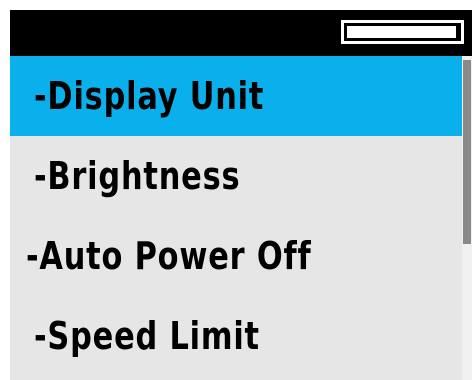 This screenshot has height=380, width=472. Describe the element at coordinates (147, 336) in the screenshot. I see `menu-item-label: -Speed Limit` at that location.